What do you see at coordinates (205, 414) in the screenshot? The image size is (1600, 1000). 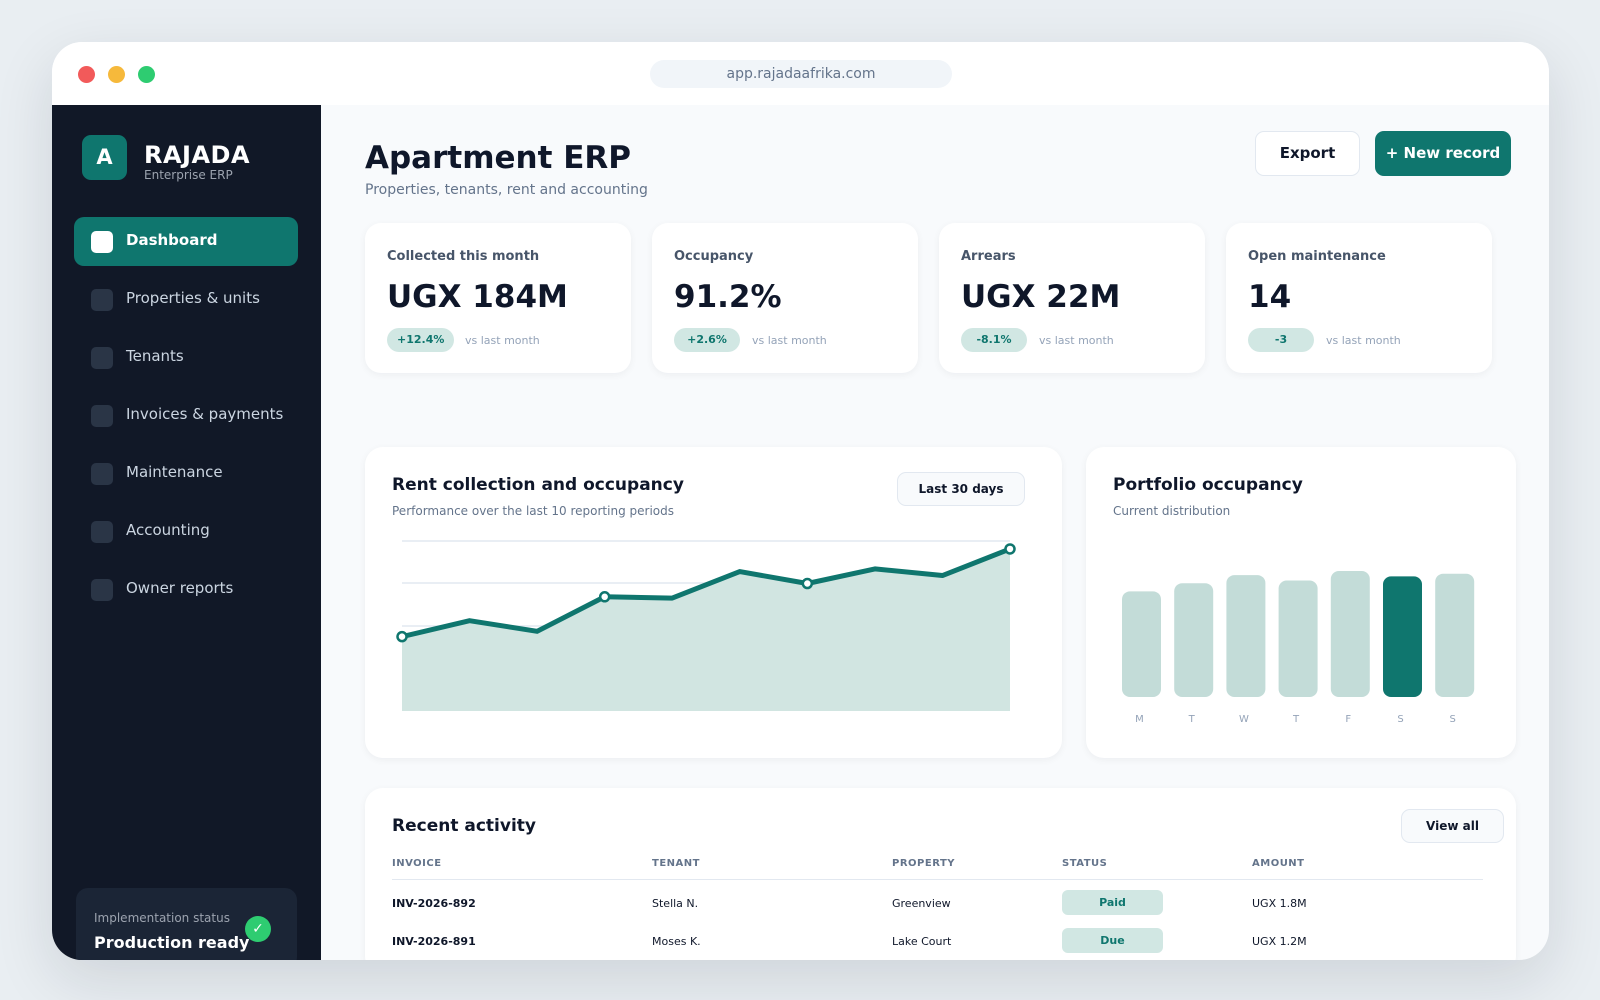 I see `sidebar-item-label: Invoices & payments` at bounding box center [205, 414].